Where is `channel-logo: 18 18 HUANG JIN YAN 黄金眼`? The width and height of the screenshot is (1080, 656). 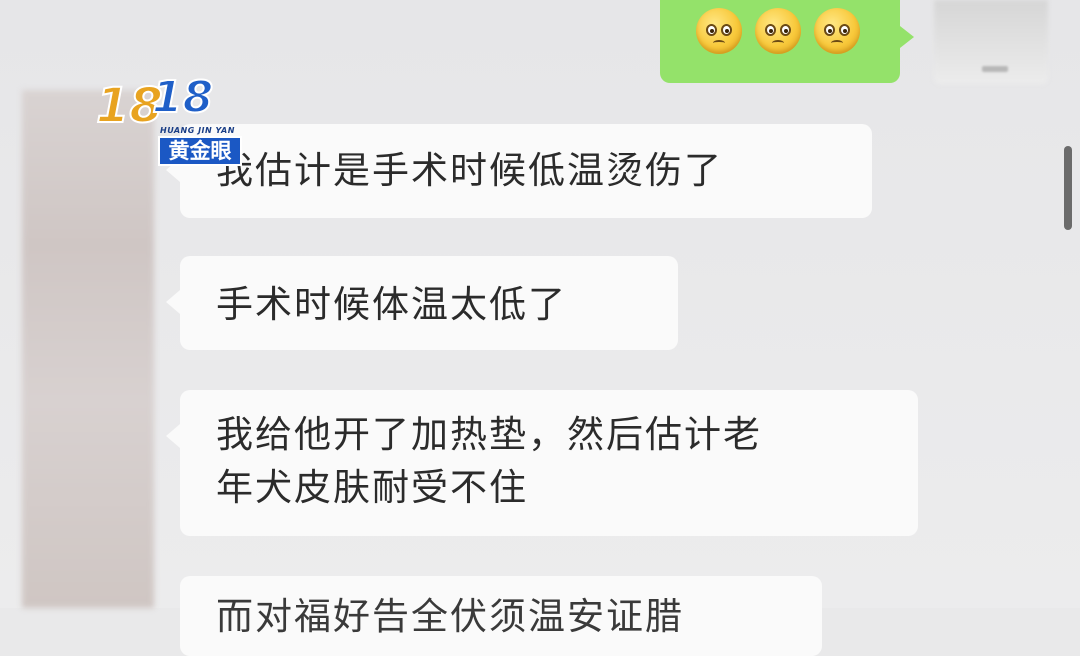
channel-logo: 18 18 HUANG JIN YAN 黄金眼 is located at coordinates (177, 121).